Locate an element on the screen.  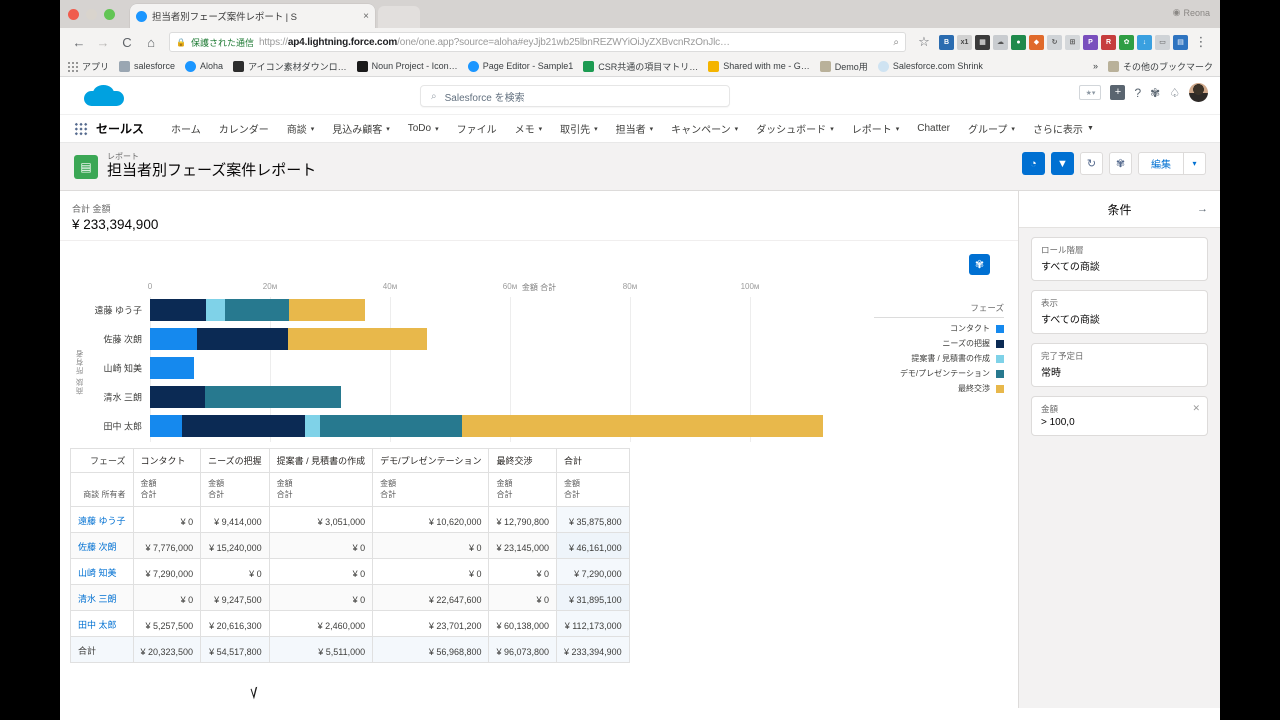
extension-icon-window: ▭ is located at coordinates (1162, 42).